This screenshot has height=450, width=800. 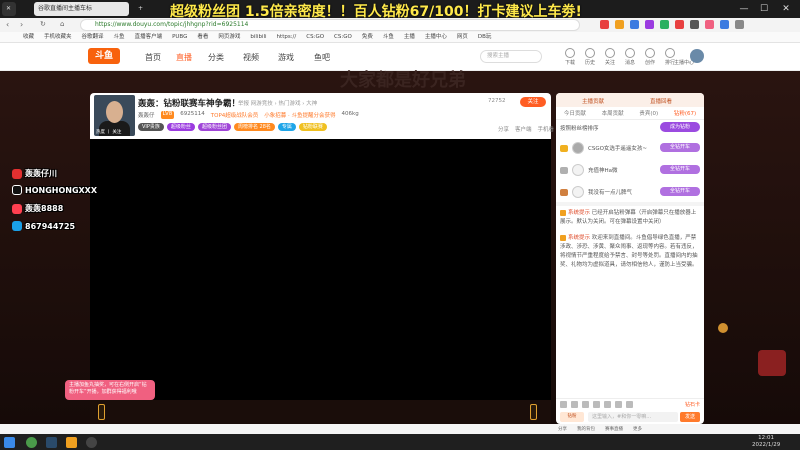 What do you see at coordinates (593, 101) in the screenshot?
I see `contribution-link: 主播贡献` at bounding box center [593, 101].